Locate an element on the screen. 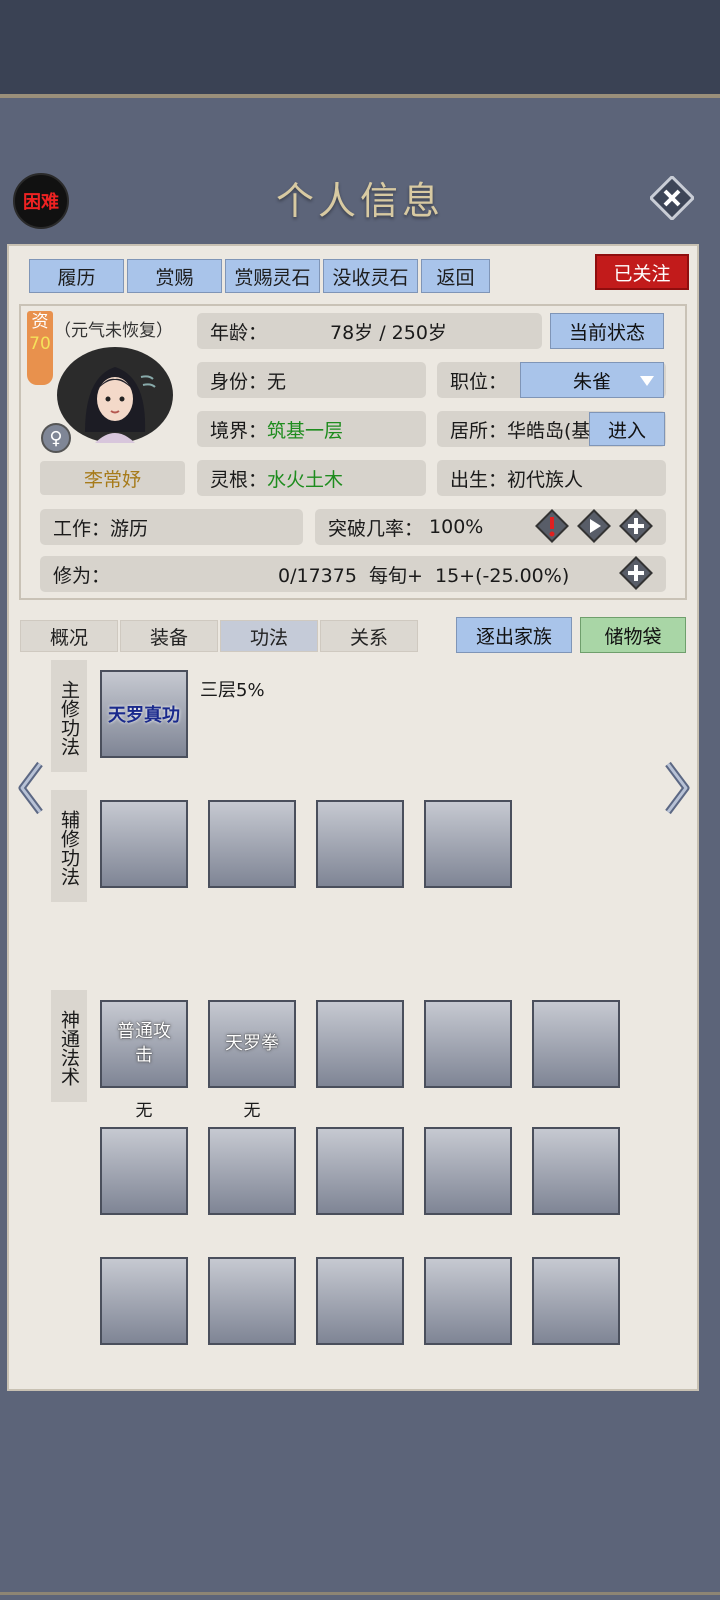 The width and height of the screenshot is (720, 1600). magic-skill-label: 神通法术 is located at coordinates (69, 1046).